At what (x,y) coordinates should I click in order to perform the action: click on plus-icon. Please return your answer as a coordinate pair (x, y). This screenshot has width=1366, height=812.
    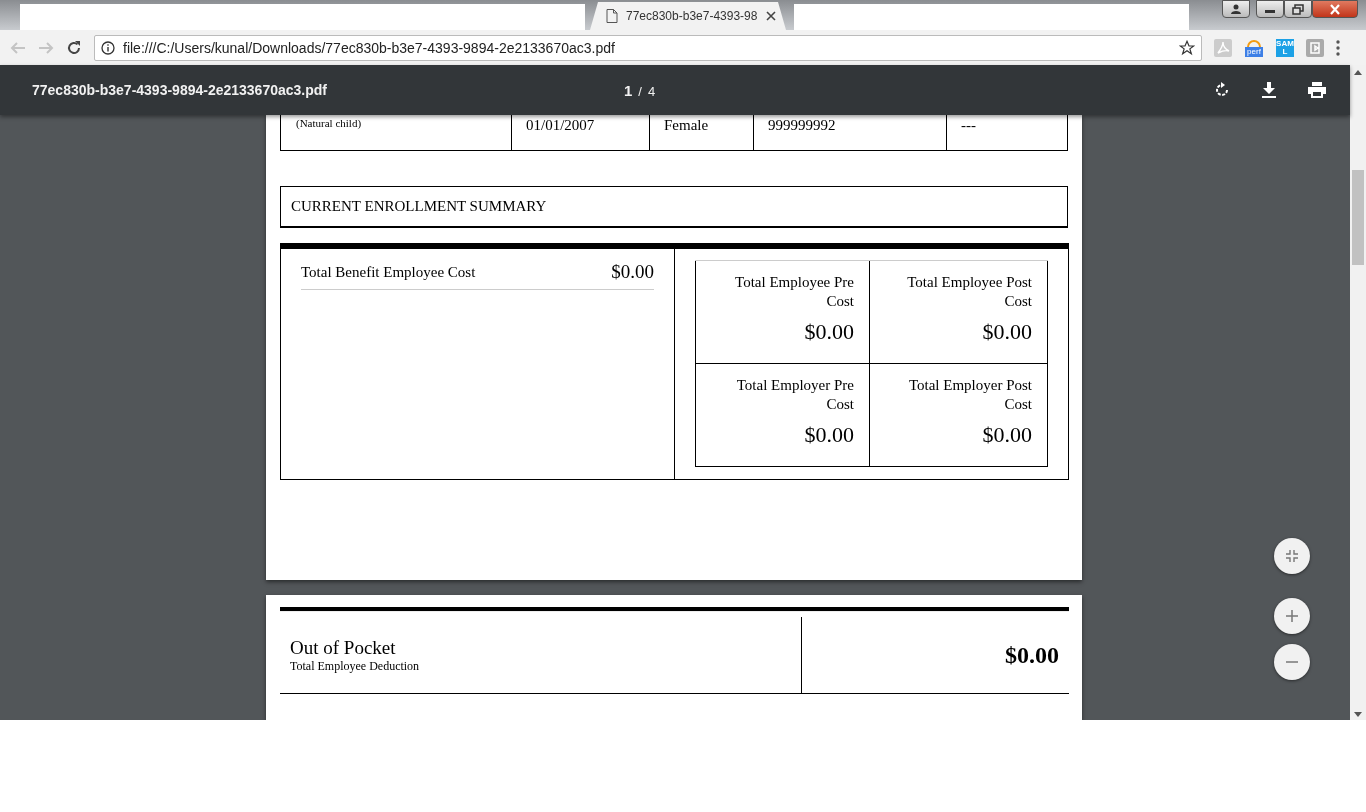
    Looking at the image, I should click on (1292, 616).